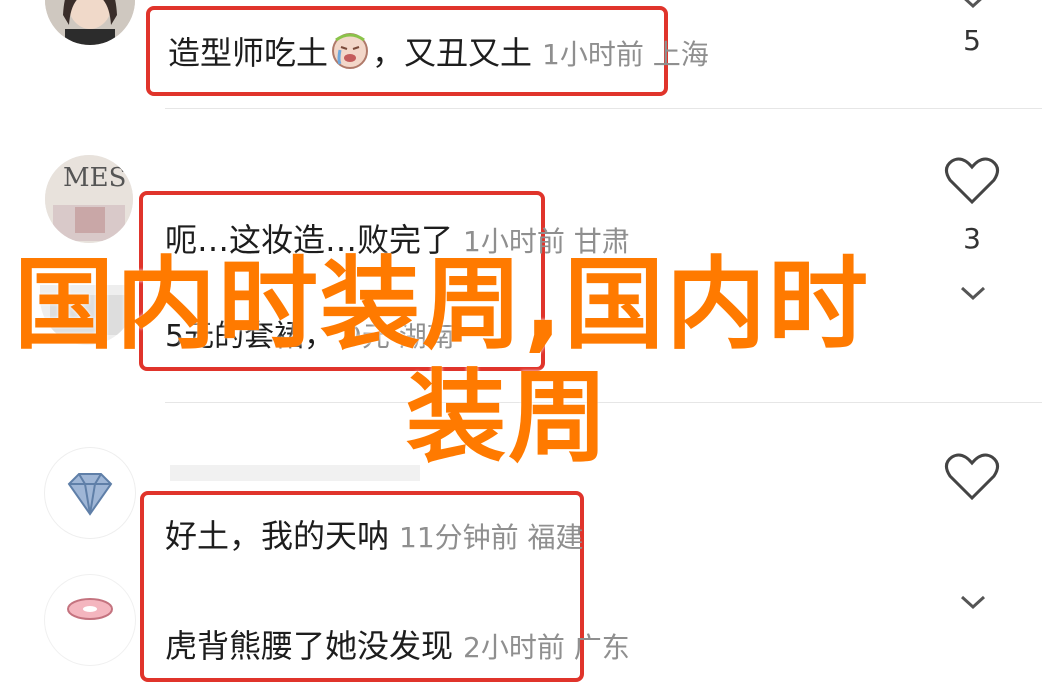 This screenshot has height=698, width=1042. What do you see at coordinates (295, 473) in the screenshot?
I see `faded-reply-line` at bounding box center [295, 473].